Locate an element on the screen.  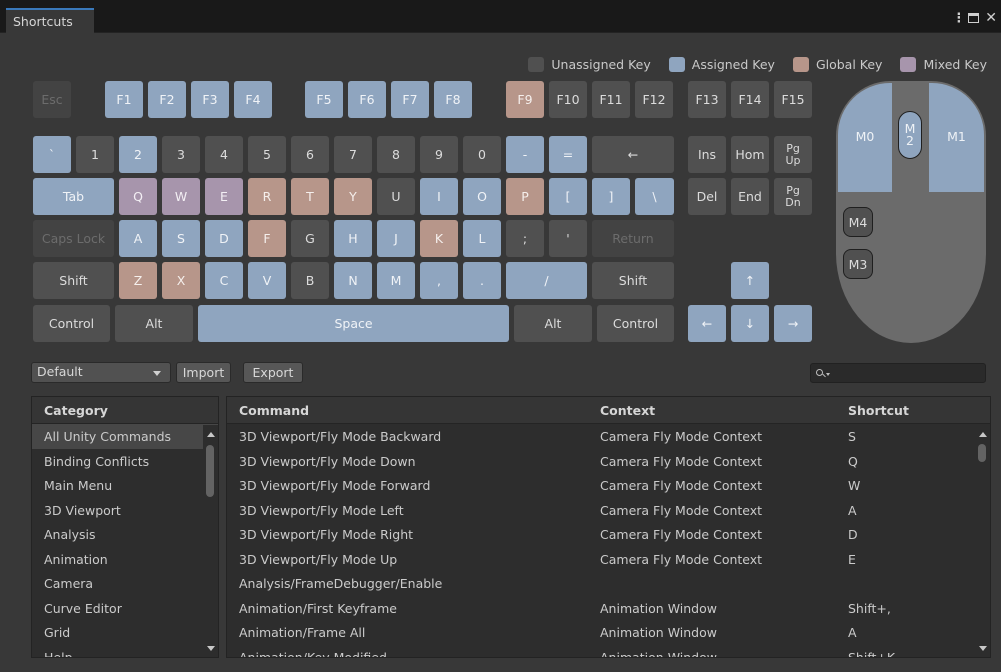
key-f8: F8 is located at coordinates (453, 99).